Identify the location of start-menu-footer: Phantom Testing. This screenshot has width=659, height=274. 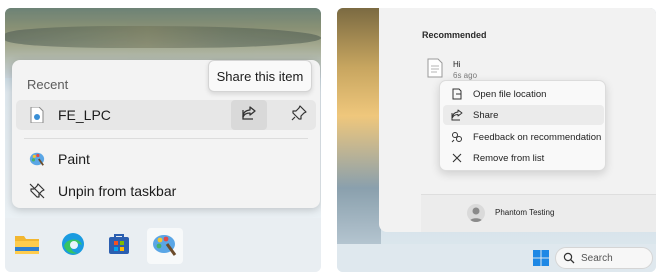
(538, 213).